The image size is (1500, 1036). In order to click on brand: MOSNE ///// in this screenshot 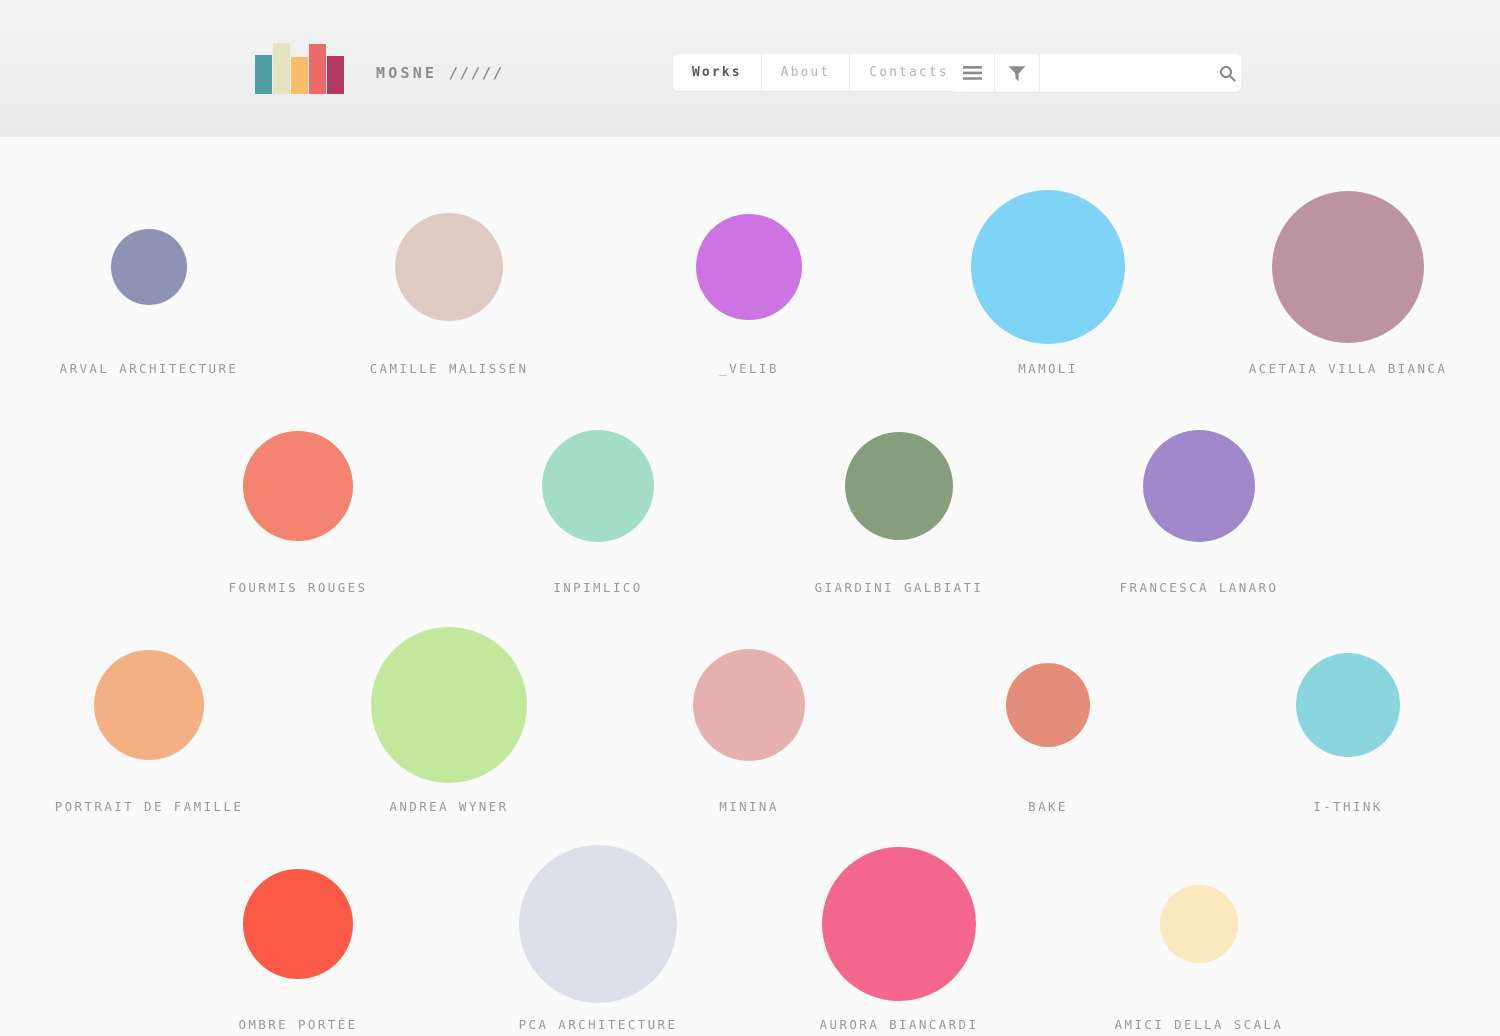, I will do `click(380, 68)`.